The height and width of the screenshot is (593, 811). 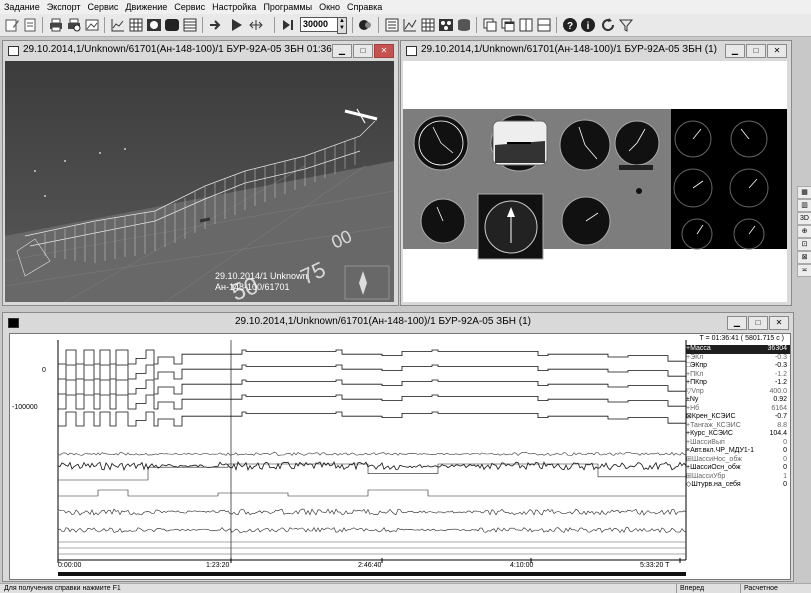 What do you see at coordinates (804, 192) in the screenshot?
I see `side-tool-grid: ▦` at bounding box center [804, 192].